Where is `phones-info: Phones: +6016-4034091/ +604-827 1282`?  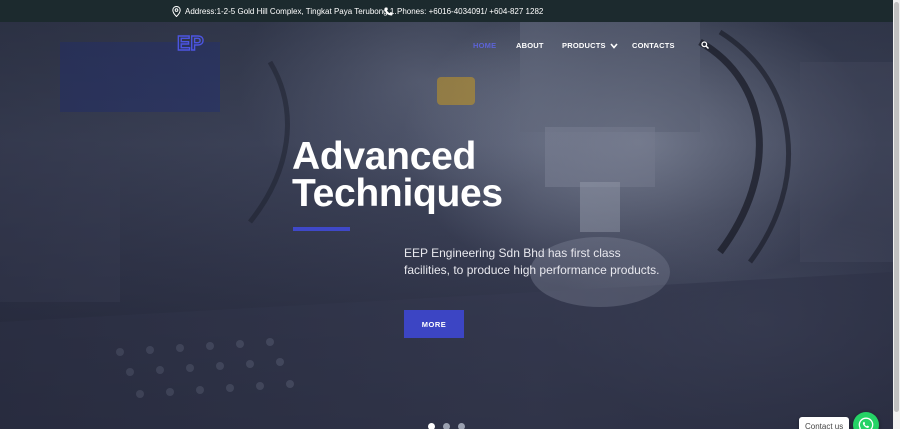 phones-info: Phones: +6016-4034091/ +604-827 1282 is located at coordinates (463, 11).